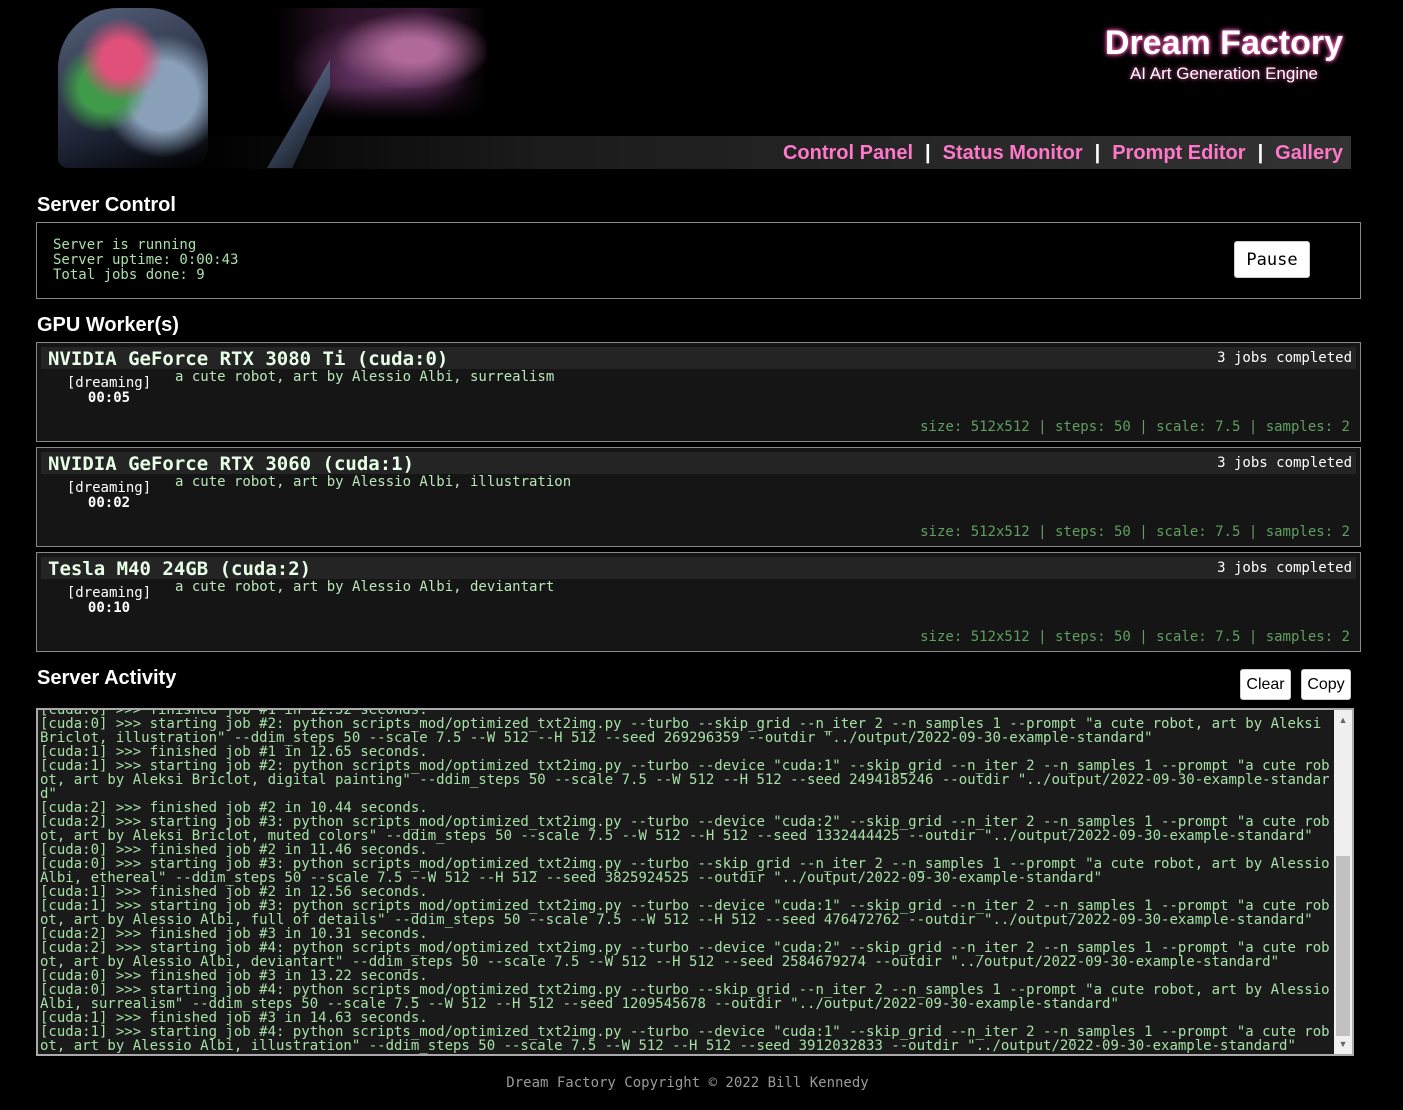 This screenshot has width=1403, height=1110. I want to click on nav-prompt-editor: Prompt Editor, so click(1178, 153).